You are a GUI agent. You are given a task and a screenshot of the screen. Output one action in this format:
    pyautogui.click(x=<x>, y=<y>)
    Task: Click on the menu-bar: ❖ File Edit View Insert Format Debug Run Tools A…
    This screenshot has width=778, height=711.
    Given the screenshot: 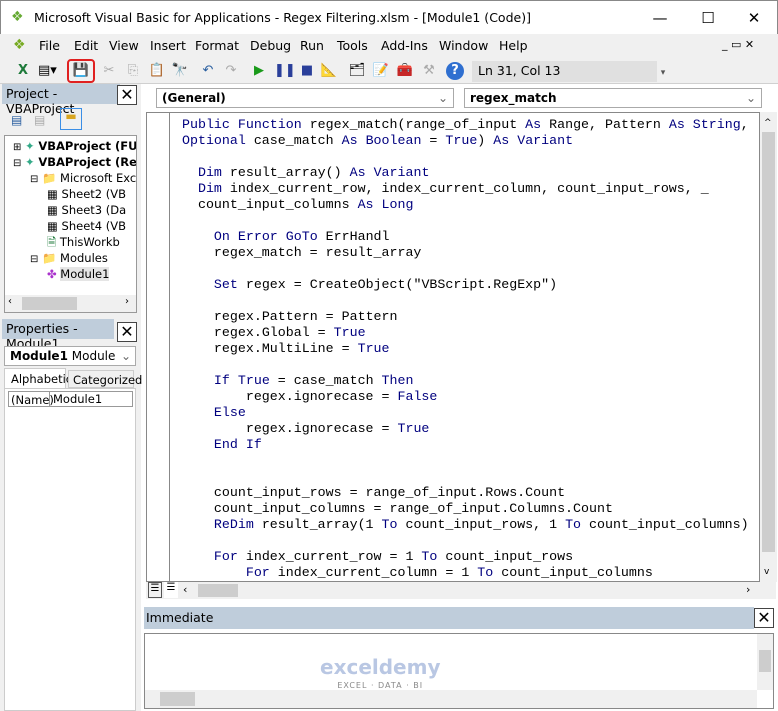 What is the action you would take?
    pyautogui.click(x=389, y=46)
    